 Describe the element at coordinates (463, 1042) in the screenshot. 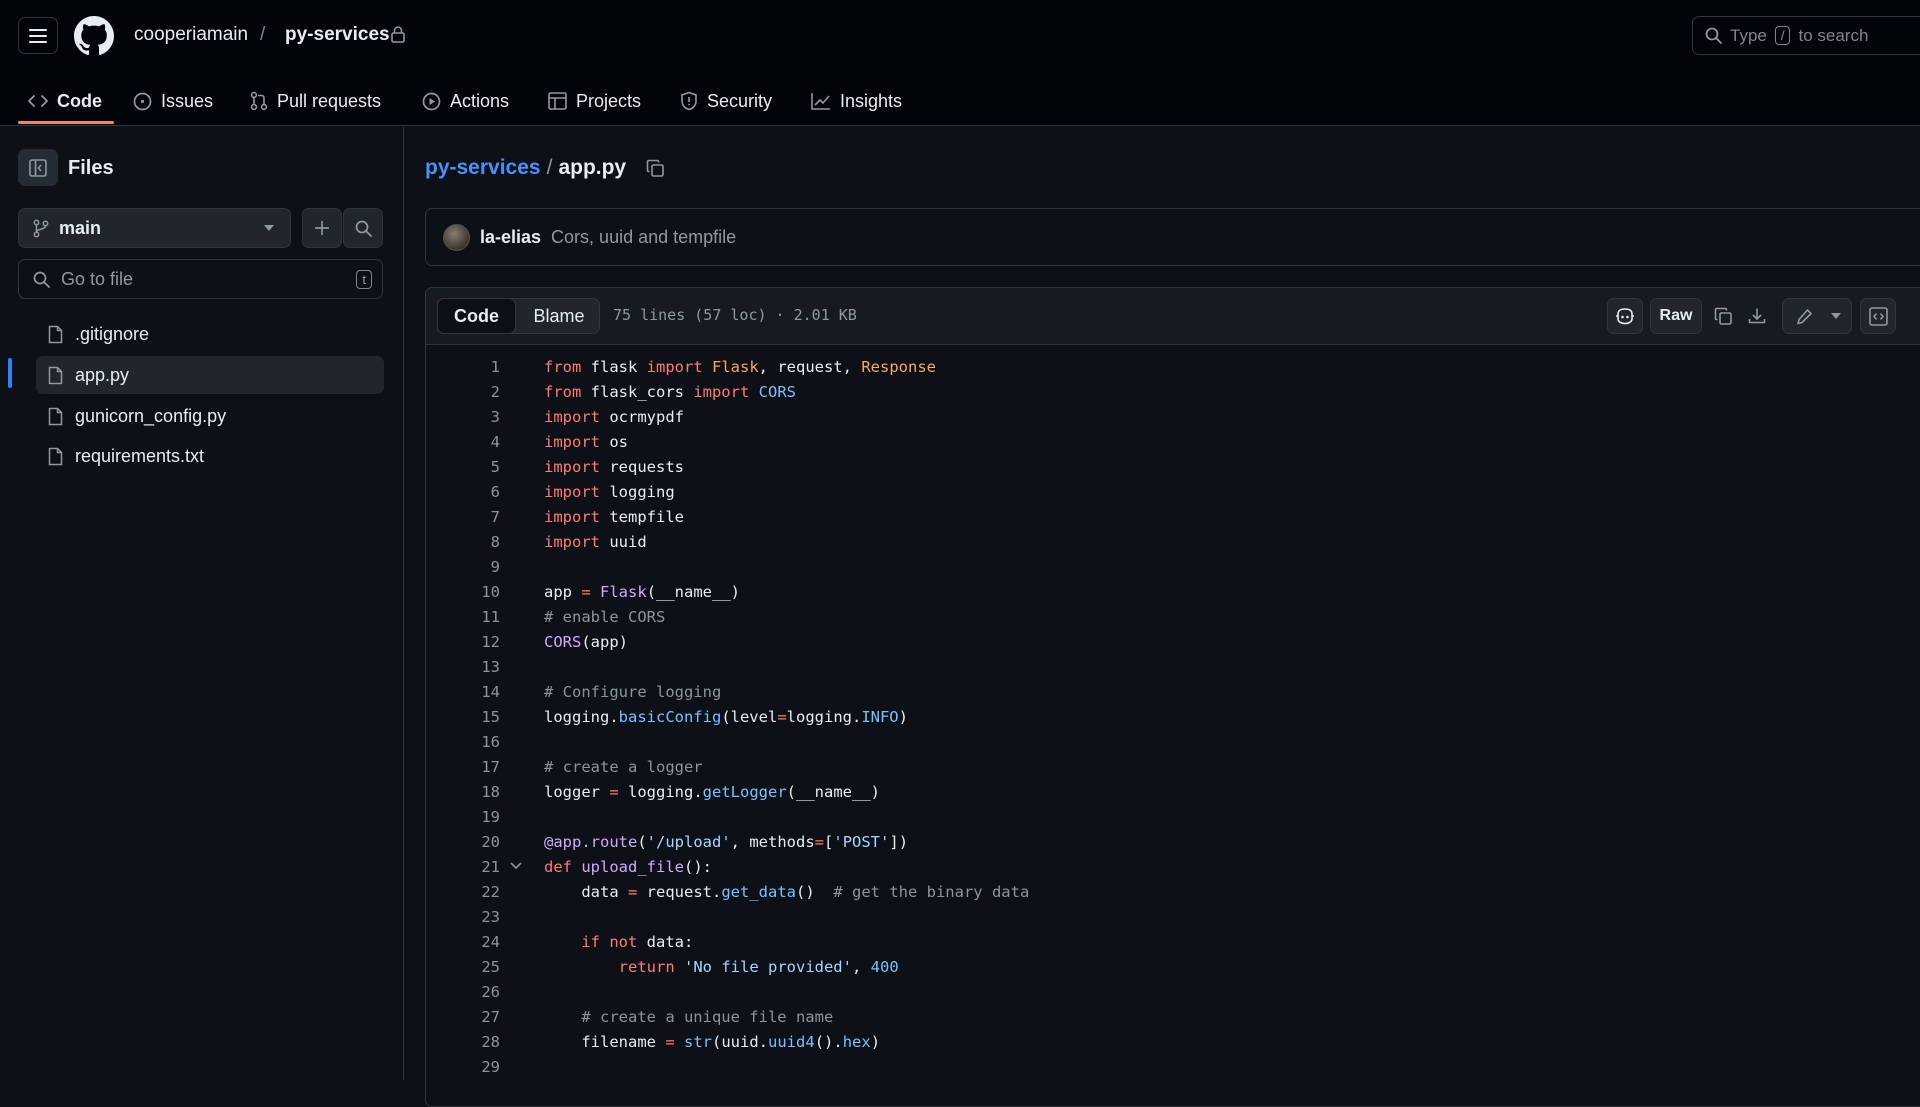

I see `line-number: 28` at that location.